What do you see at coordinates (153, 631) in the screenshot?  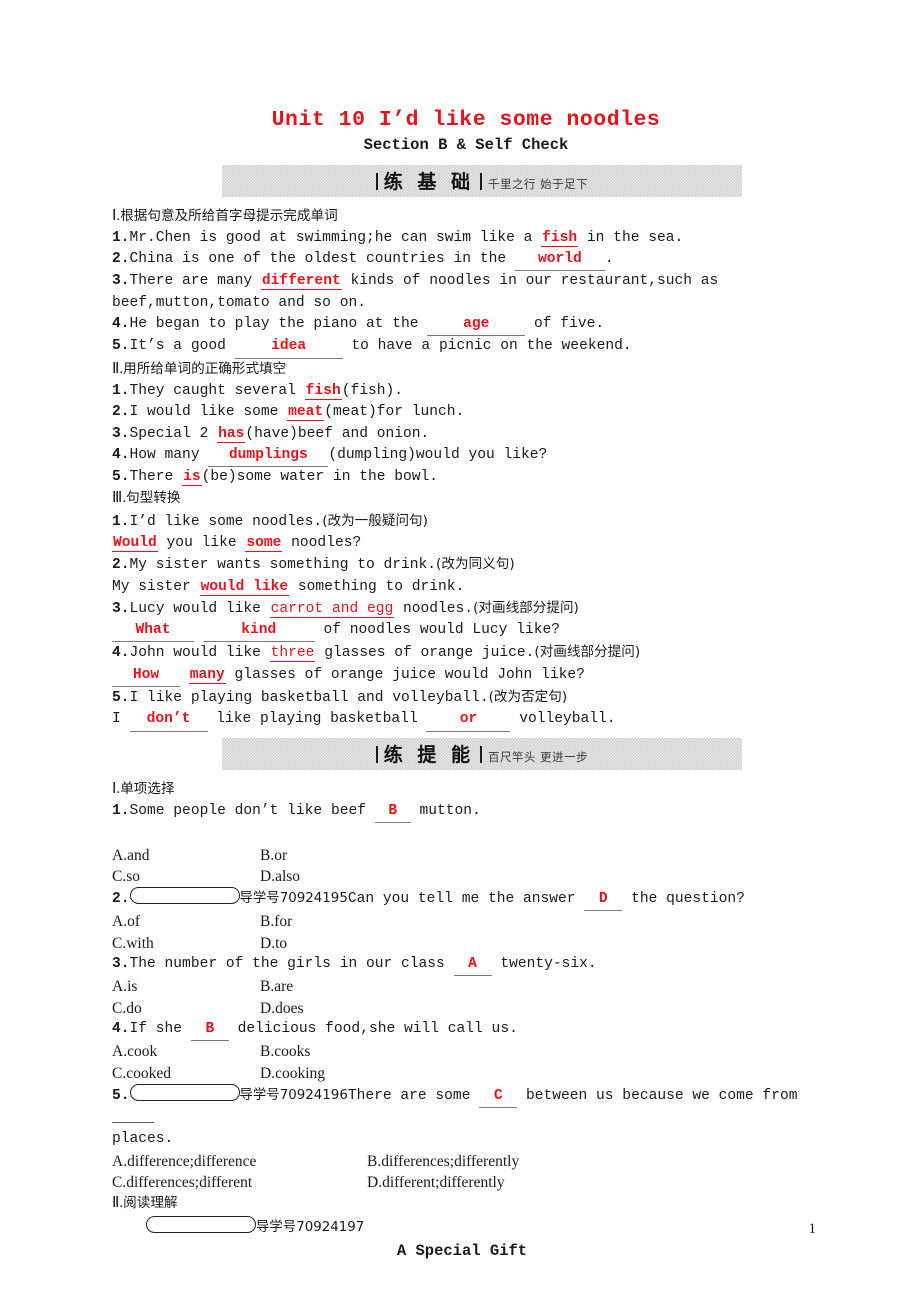 I see `answer-blank: What` at bounding box center [153, 631].